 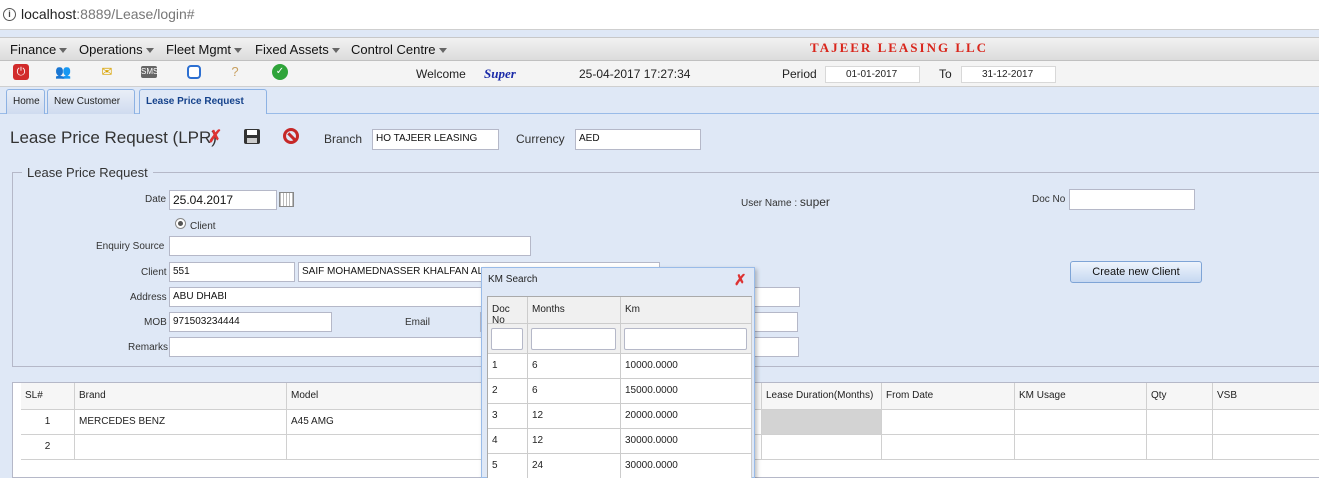 I want to click on address-label: Address, so click(x=148, y=297).